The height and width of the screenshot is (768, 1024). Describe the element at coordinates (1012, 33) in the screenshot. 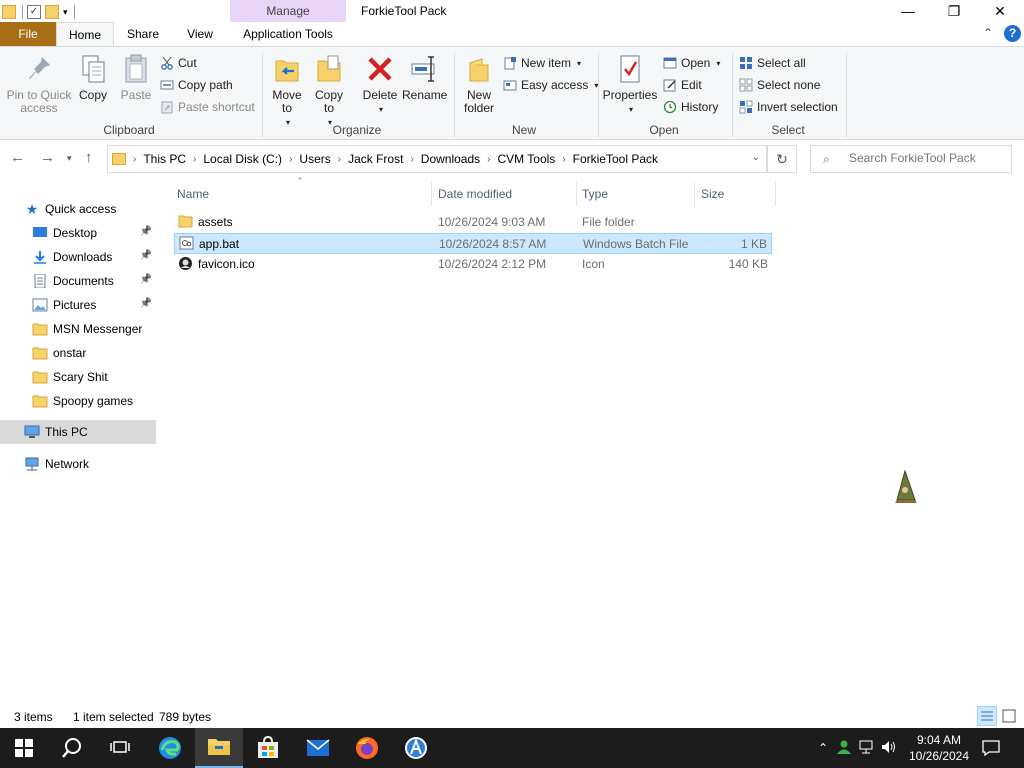

I see `help-icon: ?` at that location.